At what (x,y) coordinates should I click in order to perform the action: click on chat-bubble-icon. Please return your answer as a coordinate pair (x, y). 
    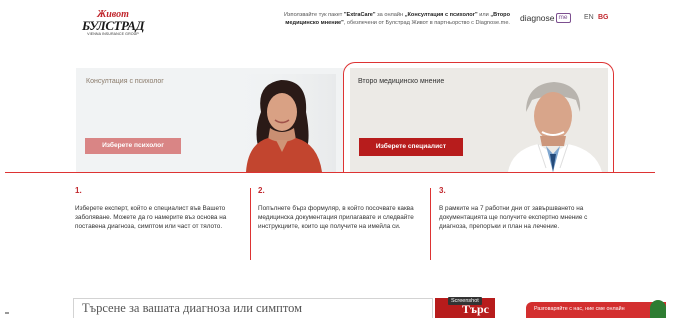
    Looking at the image, I should click on (658, 309).